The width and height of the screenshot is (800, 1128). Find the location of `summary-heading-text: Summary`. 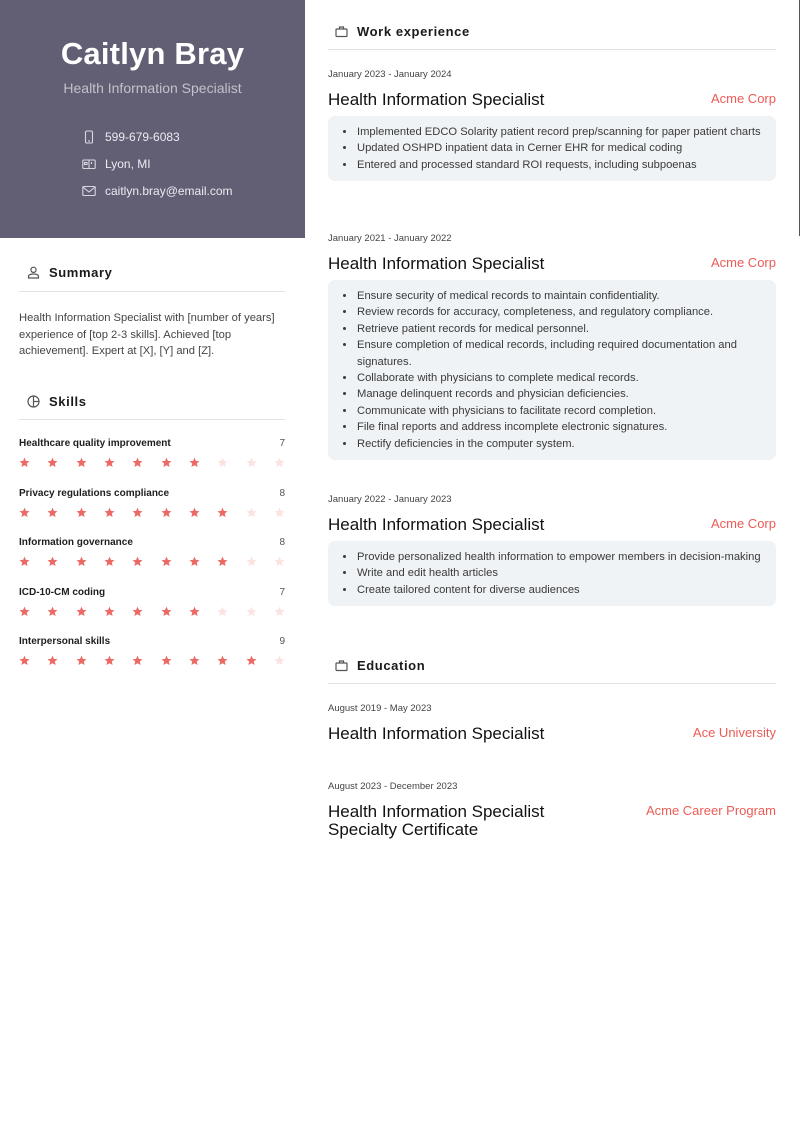

summary-heading-text: Summary is located at coordinates (81, 272).